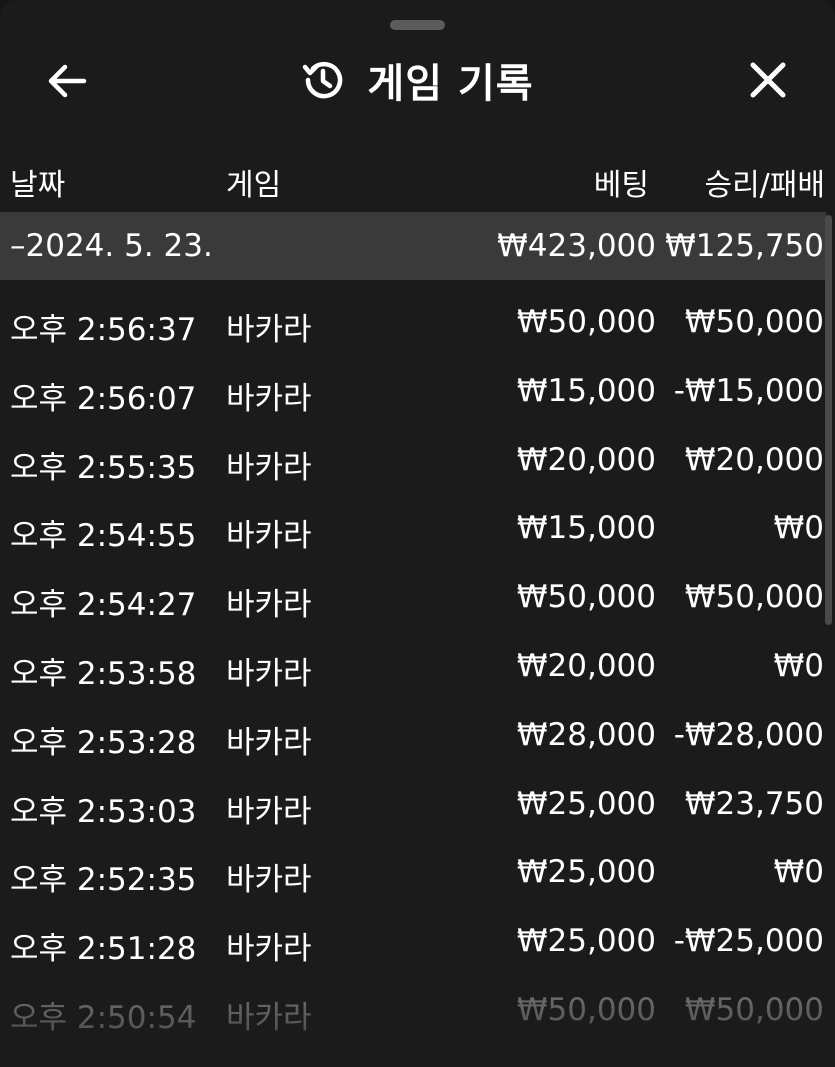  I want to click on row-time: 오후 2:55:35, so click(103, 467).